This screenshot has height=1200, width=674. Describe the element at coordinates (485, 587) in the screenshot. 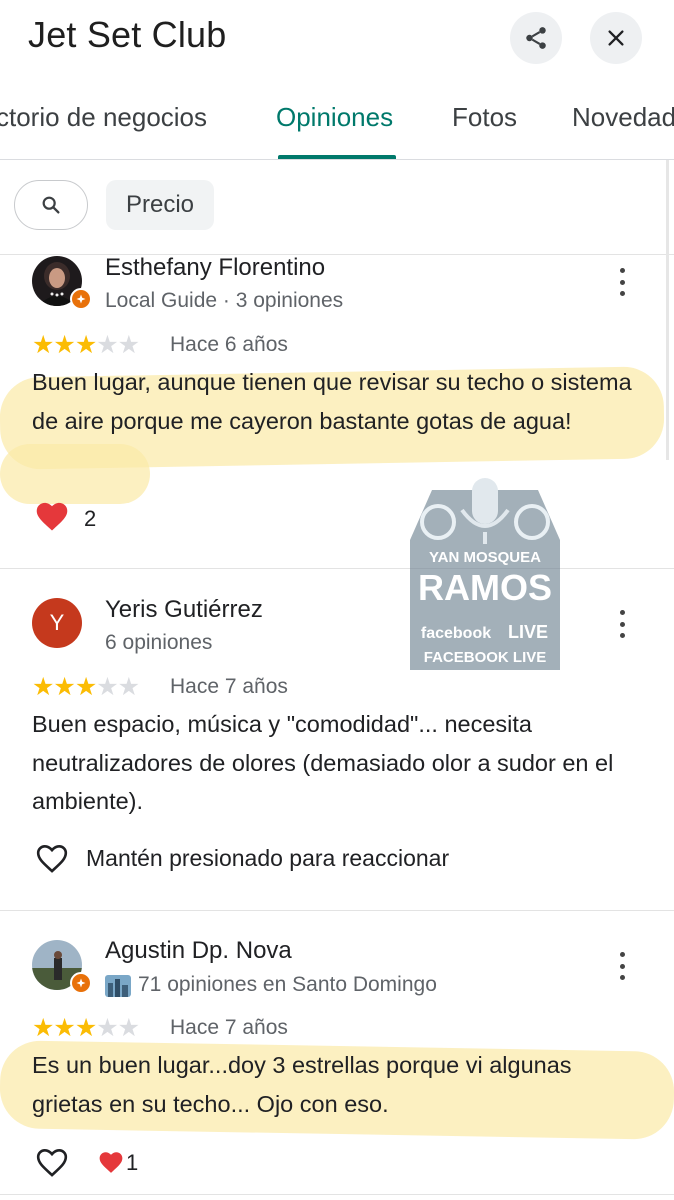

I see `watermark-text: RAMOS` at that location.